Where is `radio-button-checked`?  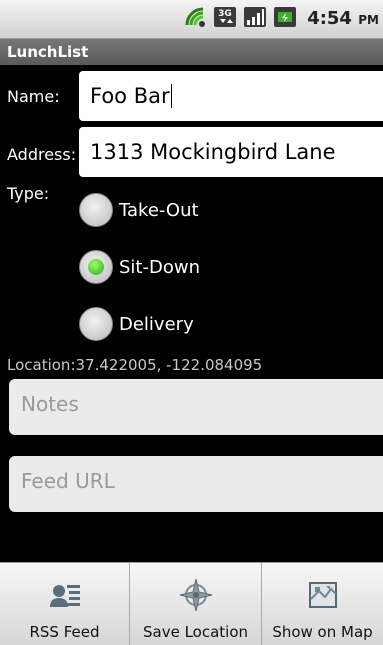 radio-button-checked is located at coordinates (96, 267).